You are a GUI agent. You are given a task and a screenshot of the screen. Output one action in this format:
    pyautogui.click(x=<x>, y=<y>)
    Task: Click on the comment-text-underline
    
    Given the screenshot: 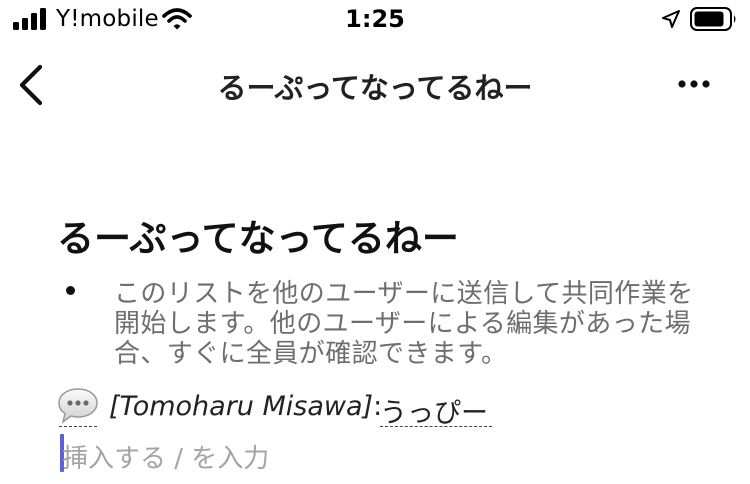 What is the action you would take?
    pyautogui.click(x=436, y=426)
    